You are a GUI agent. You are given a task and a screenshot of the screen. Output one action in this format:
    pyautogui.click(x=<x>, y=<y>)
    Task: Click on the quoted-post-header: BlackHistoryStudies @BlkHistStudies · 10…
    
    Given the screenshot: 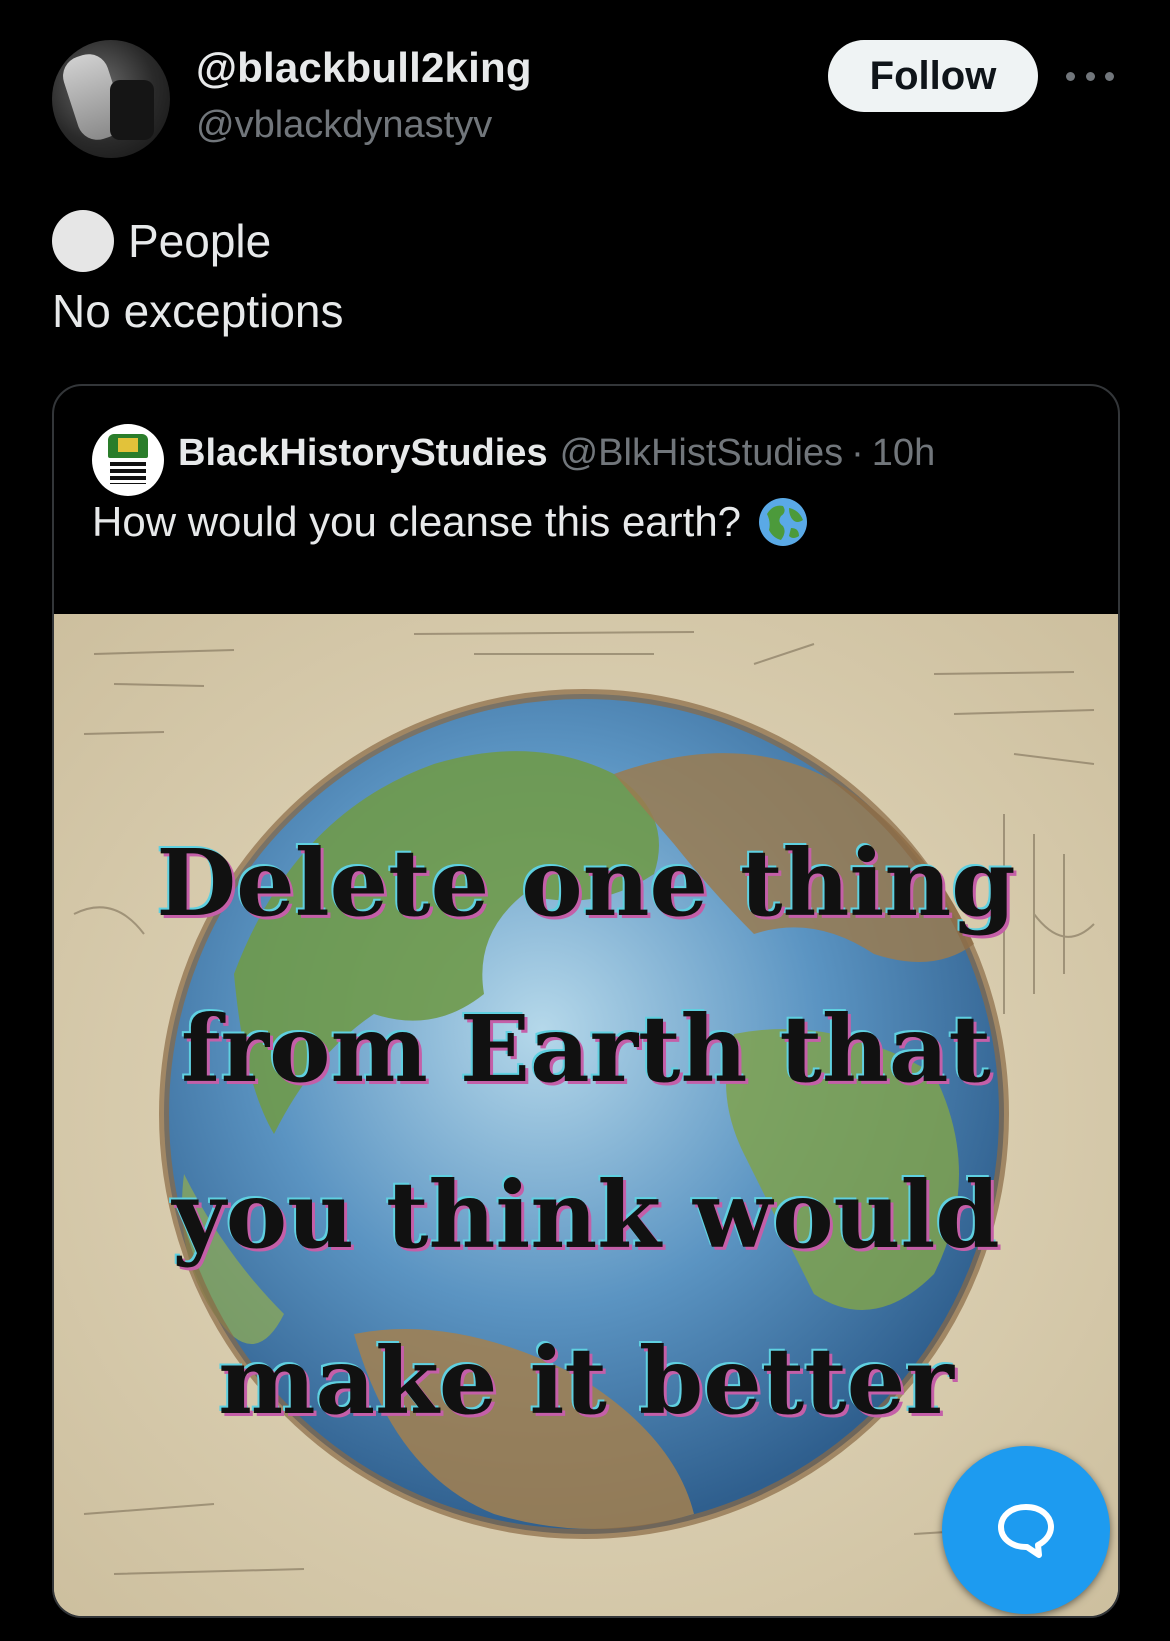 What is the action you would take?
    pyautogui.click(x=556, y=453)
    